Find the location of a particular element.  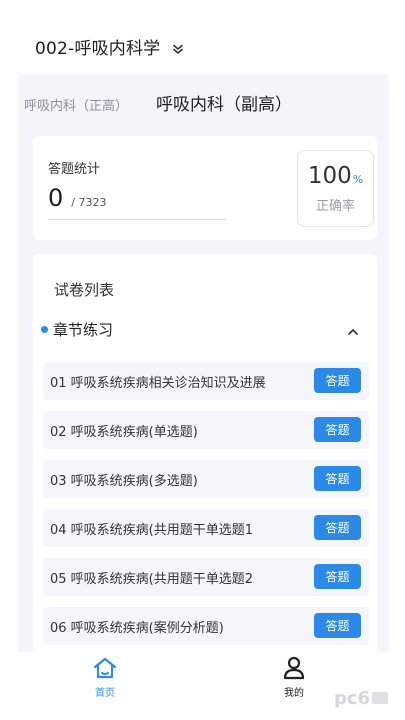

paper-row: 04 呼吸系统疾病(共用题干单选题1 答题 is located at coordinates (206, 528).